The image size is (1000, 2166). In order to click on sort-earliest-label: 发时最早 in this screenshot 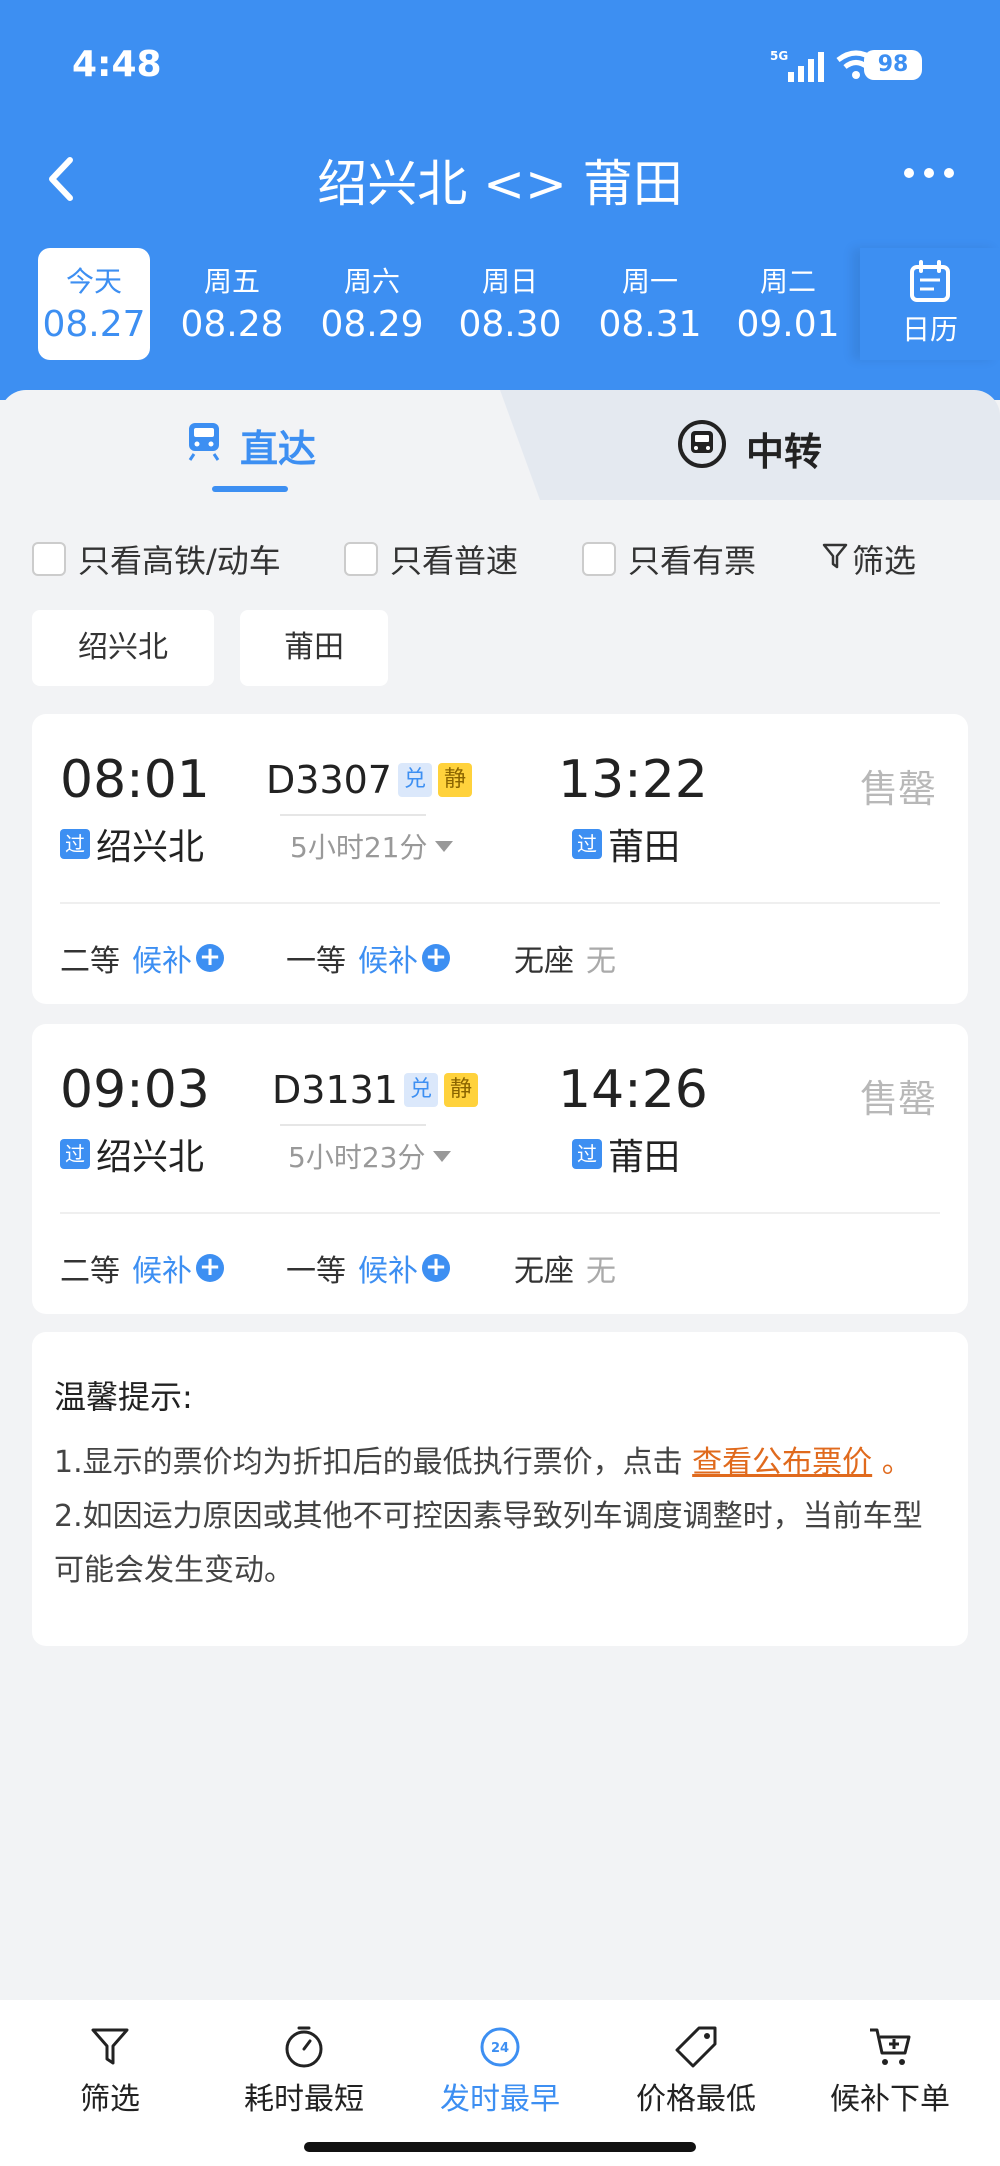, I will do `click(500, 2099)`.